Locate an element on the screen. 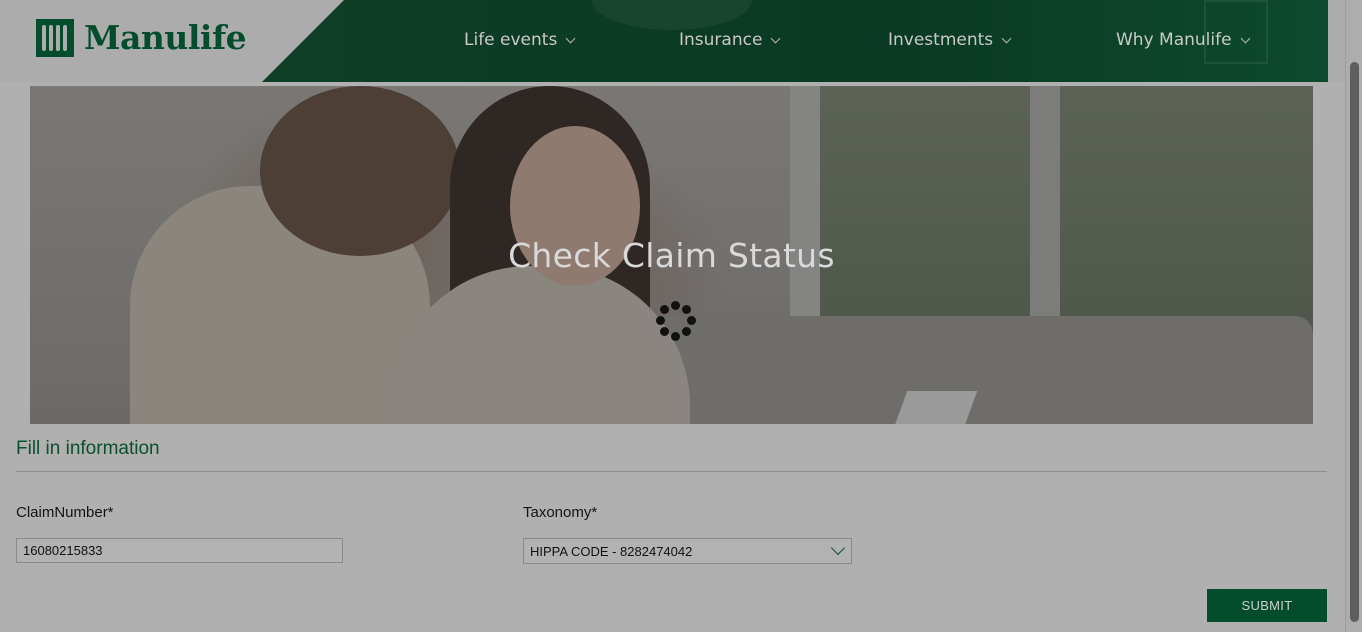  logo-text: Manulife is located at coordinates (165, 37).